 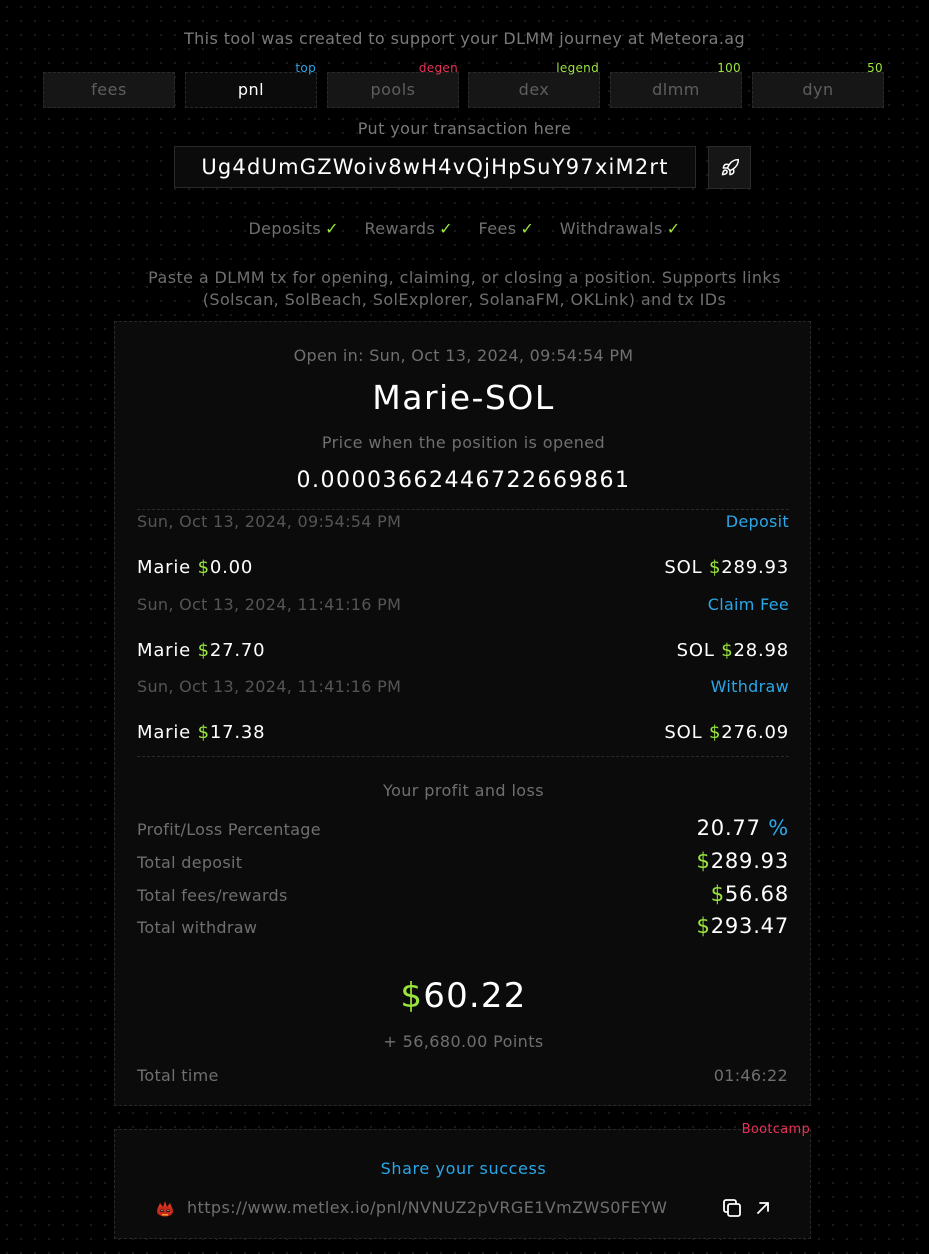 What do you see at coordinates (165, 1209) in the screenshot?
I see `meteor-mascot-icon` at bounding box center [165, 1209].